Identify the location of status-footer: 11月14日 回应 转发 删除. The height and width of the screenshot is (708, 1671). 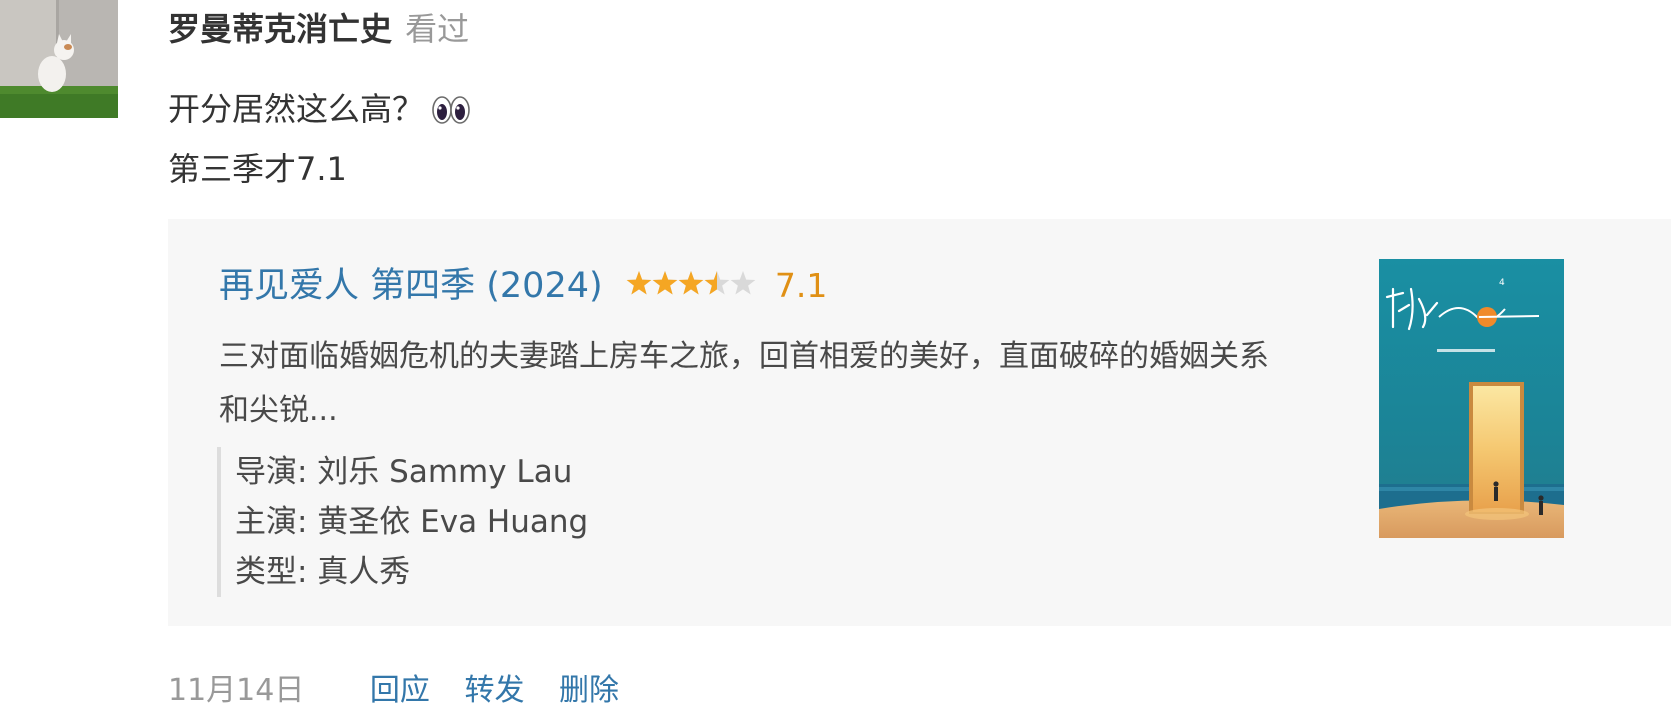
(406, 687).